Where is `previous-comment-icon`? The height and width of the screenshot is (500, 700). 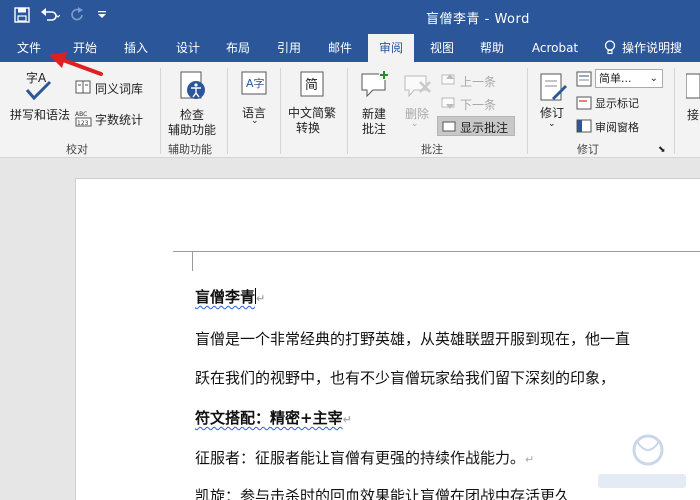
previous-comment-icon is located at coordinates (449, 81).